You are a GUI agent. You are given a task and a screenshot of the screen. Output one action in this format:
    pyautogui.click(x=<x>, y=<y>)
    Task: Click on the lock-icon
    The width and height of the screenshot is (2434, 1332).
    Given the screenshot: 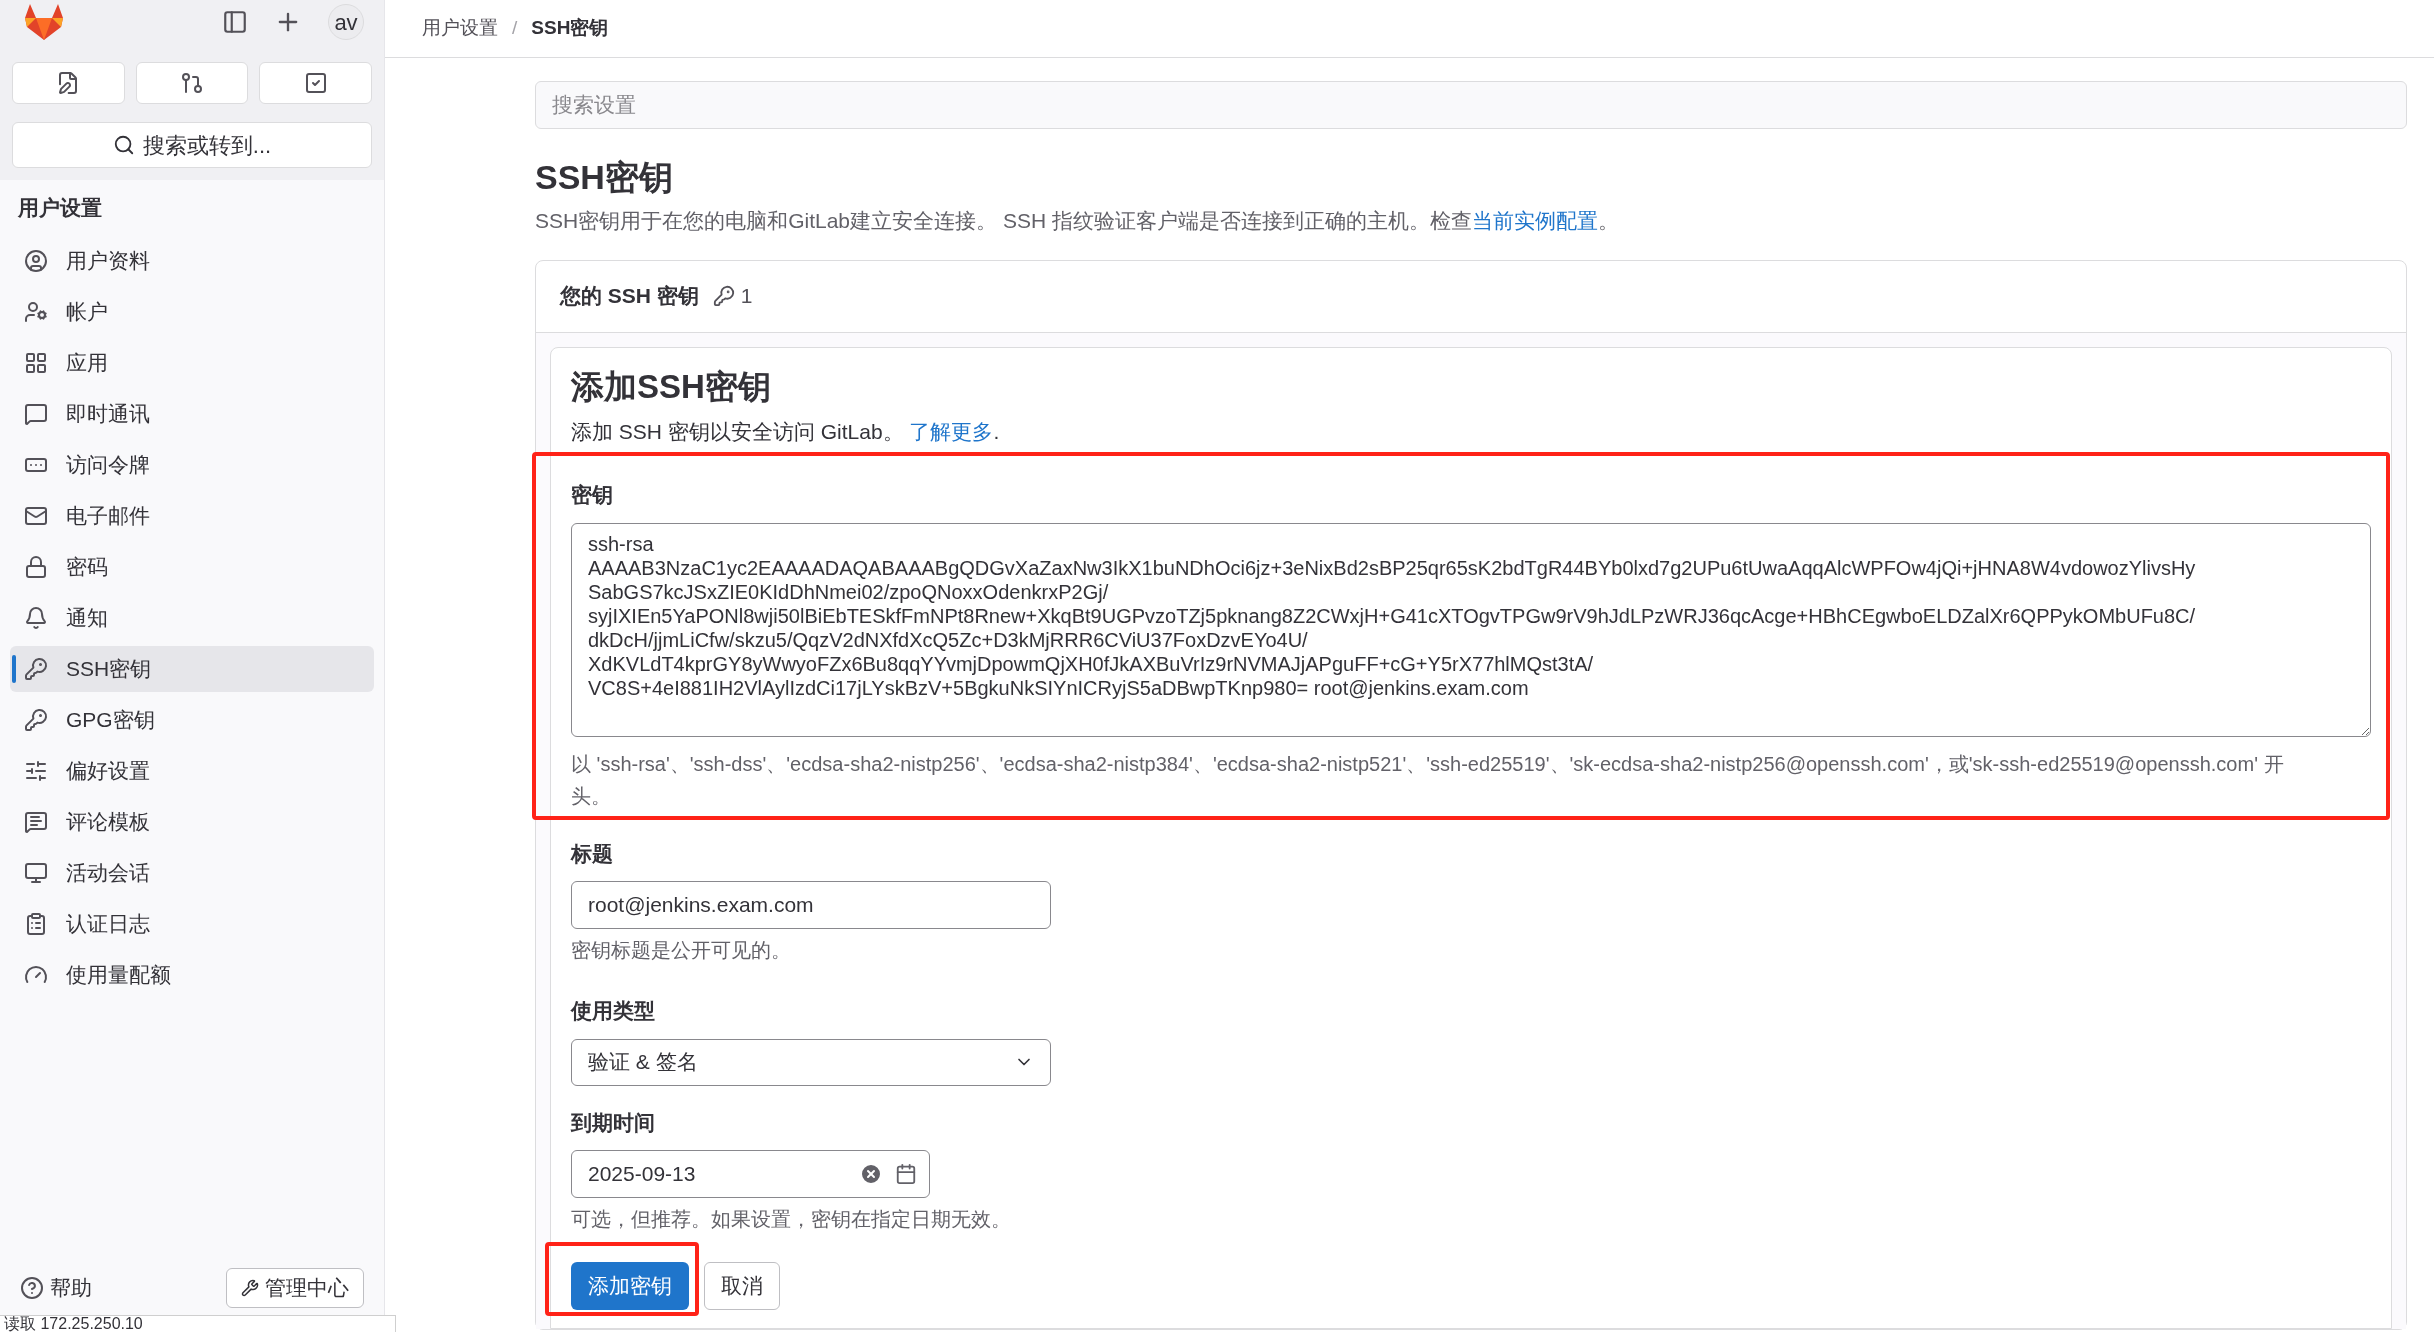 What is the action you would take?
    pyautogui.click(x=36, y=567)
    